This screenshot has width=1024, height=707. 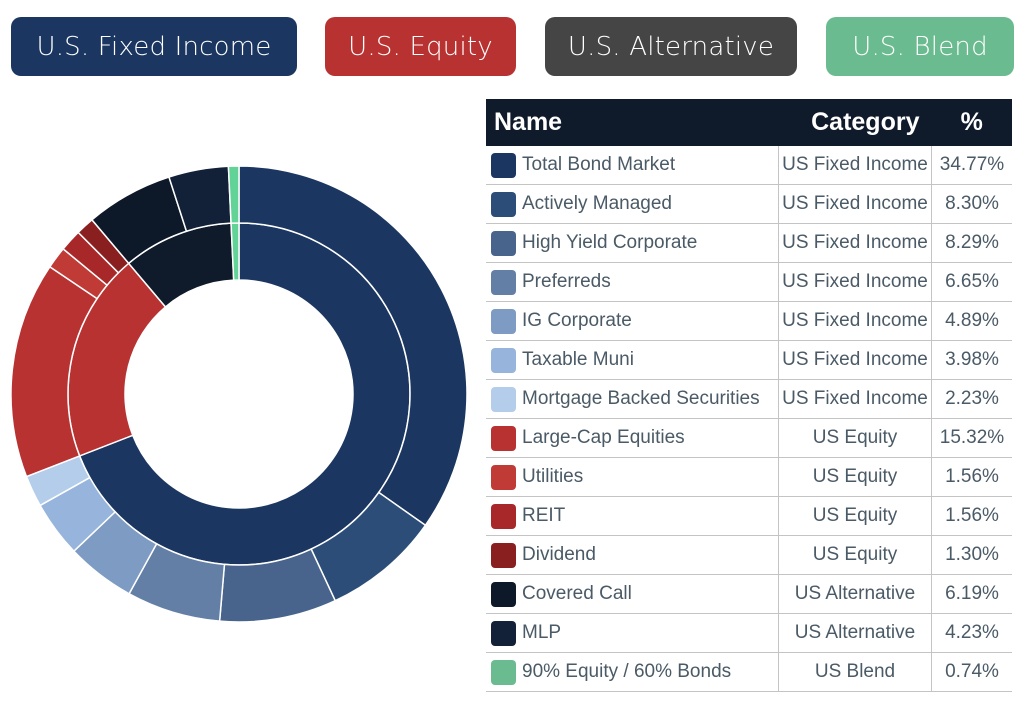 What do you see at coordinates (627, 671) in the screenshot?
I see `holding-name: 90% Equity / 60% Bonds` at bounding box center [627, 671].